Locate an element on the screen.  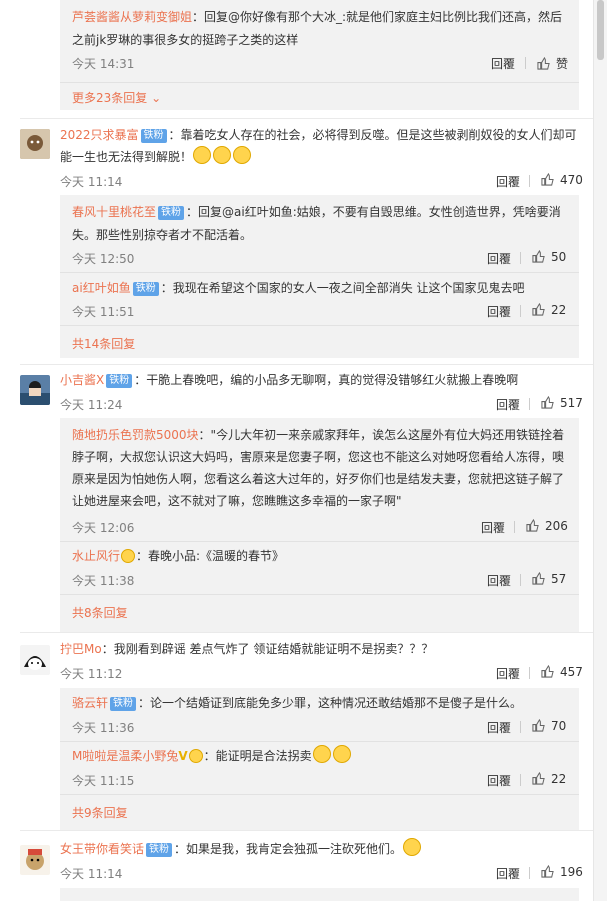
smile-emoji-icon is located at coordinates (412, 847).